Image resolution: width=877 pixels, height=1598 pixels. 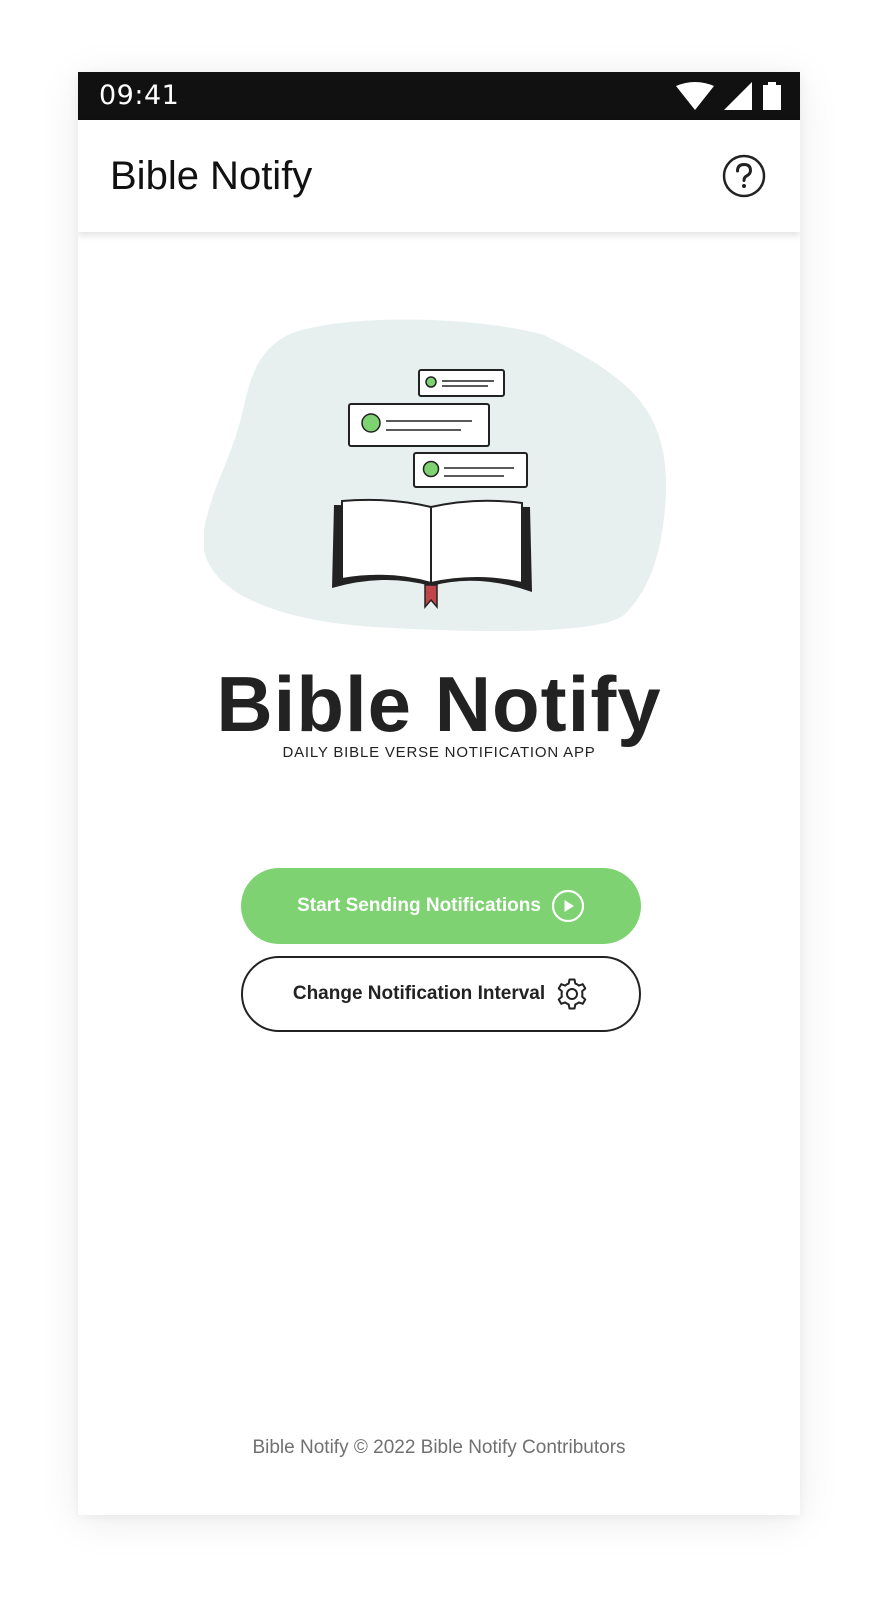 I want to click on play-circle-icon, so click(x=568, y=906).